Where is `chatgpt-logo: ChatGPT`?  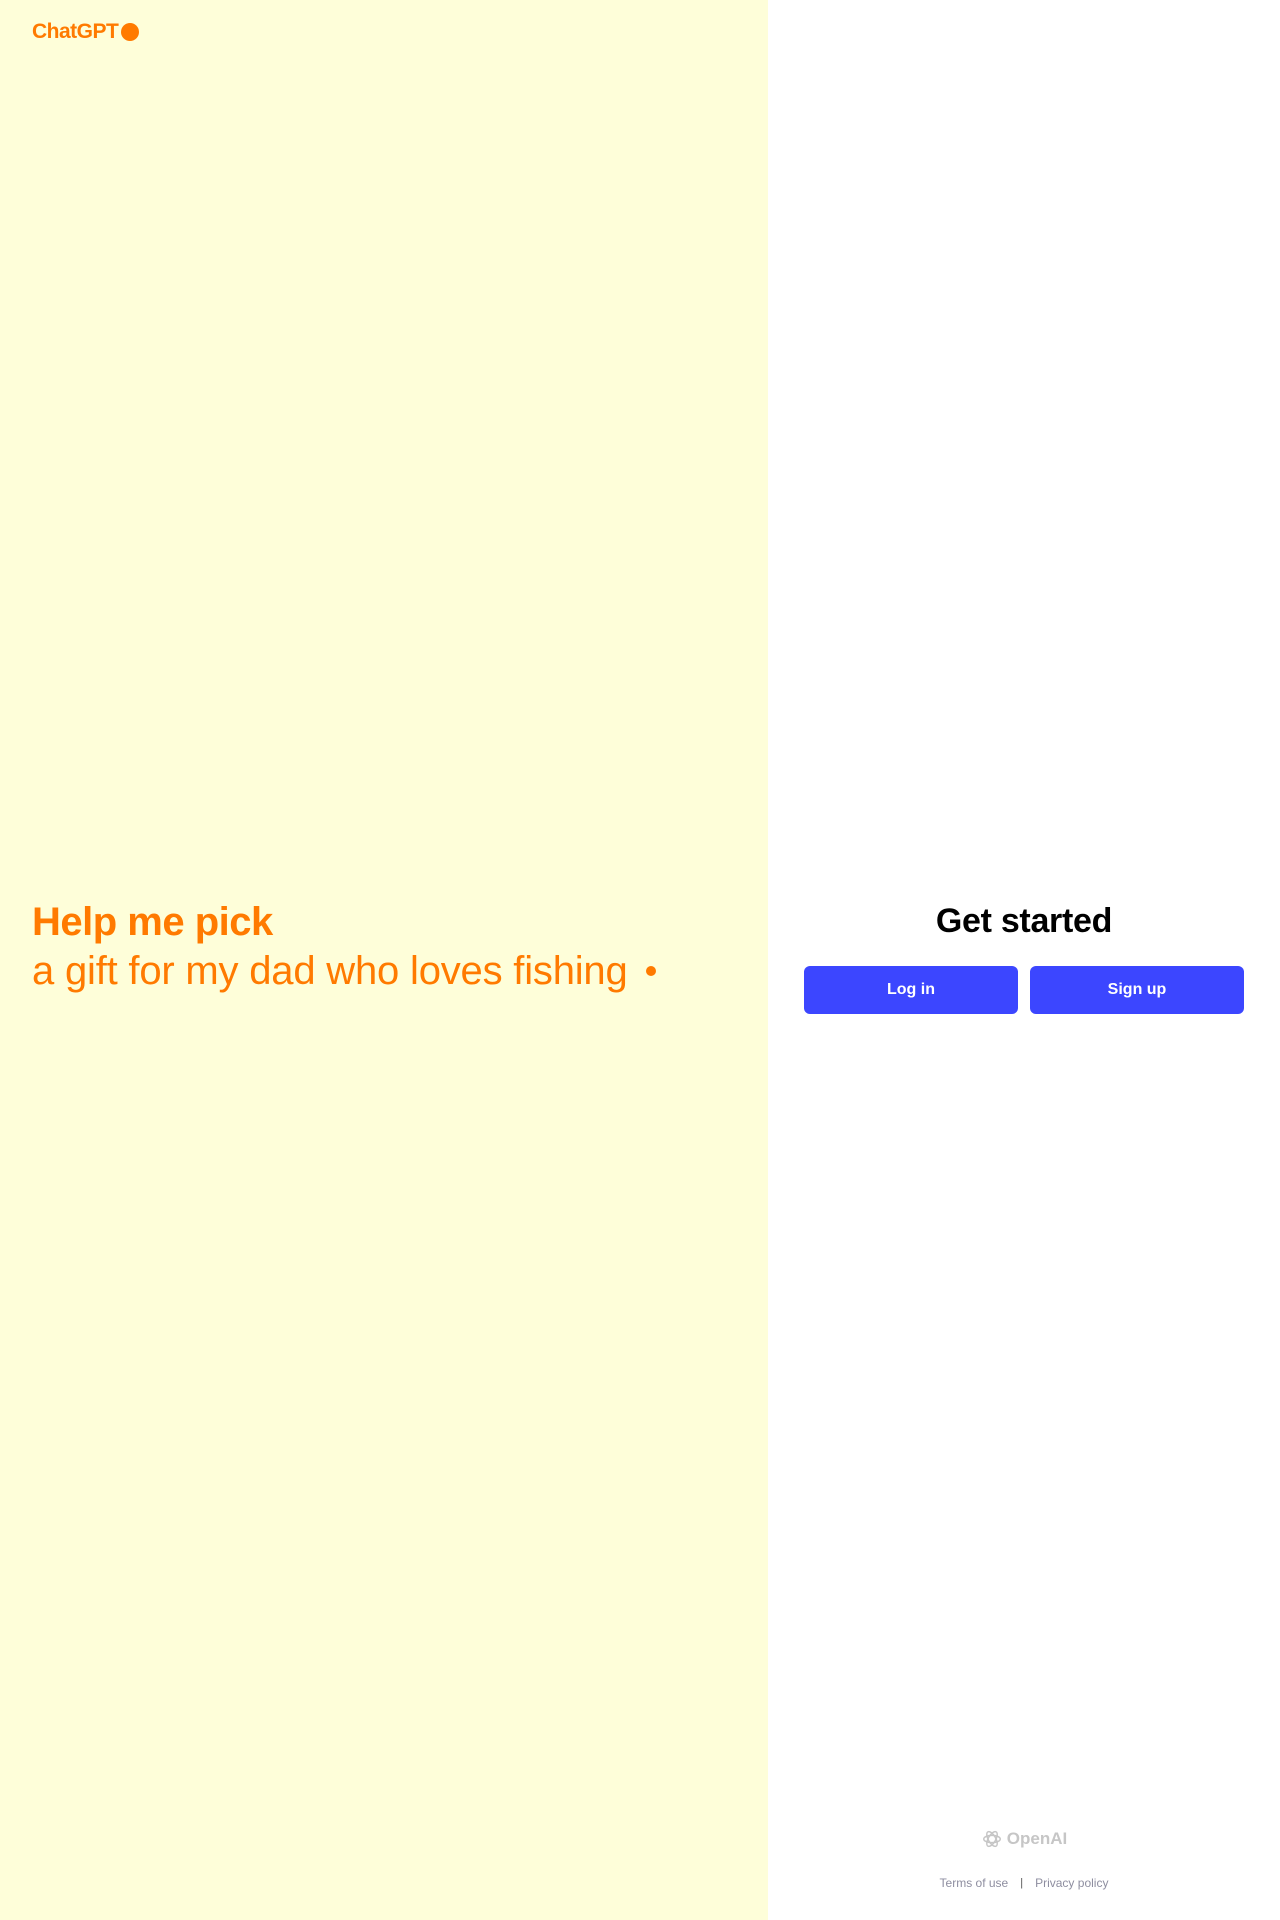 chatgpt-logo: ChatGPT is located at coordinates (86, 32).